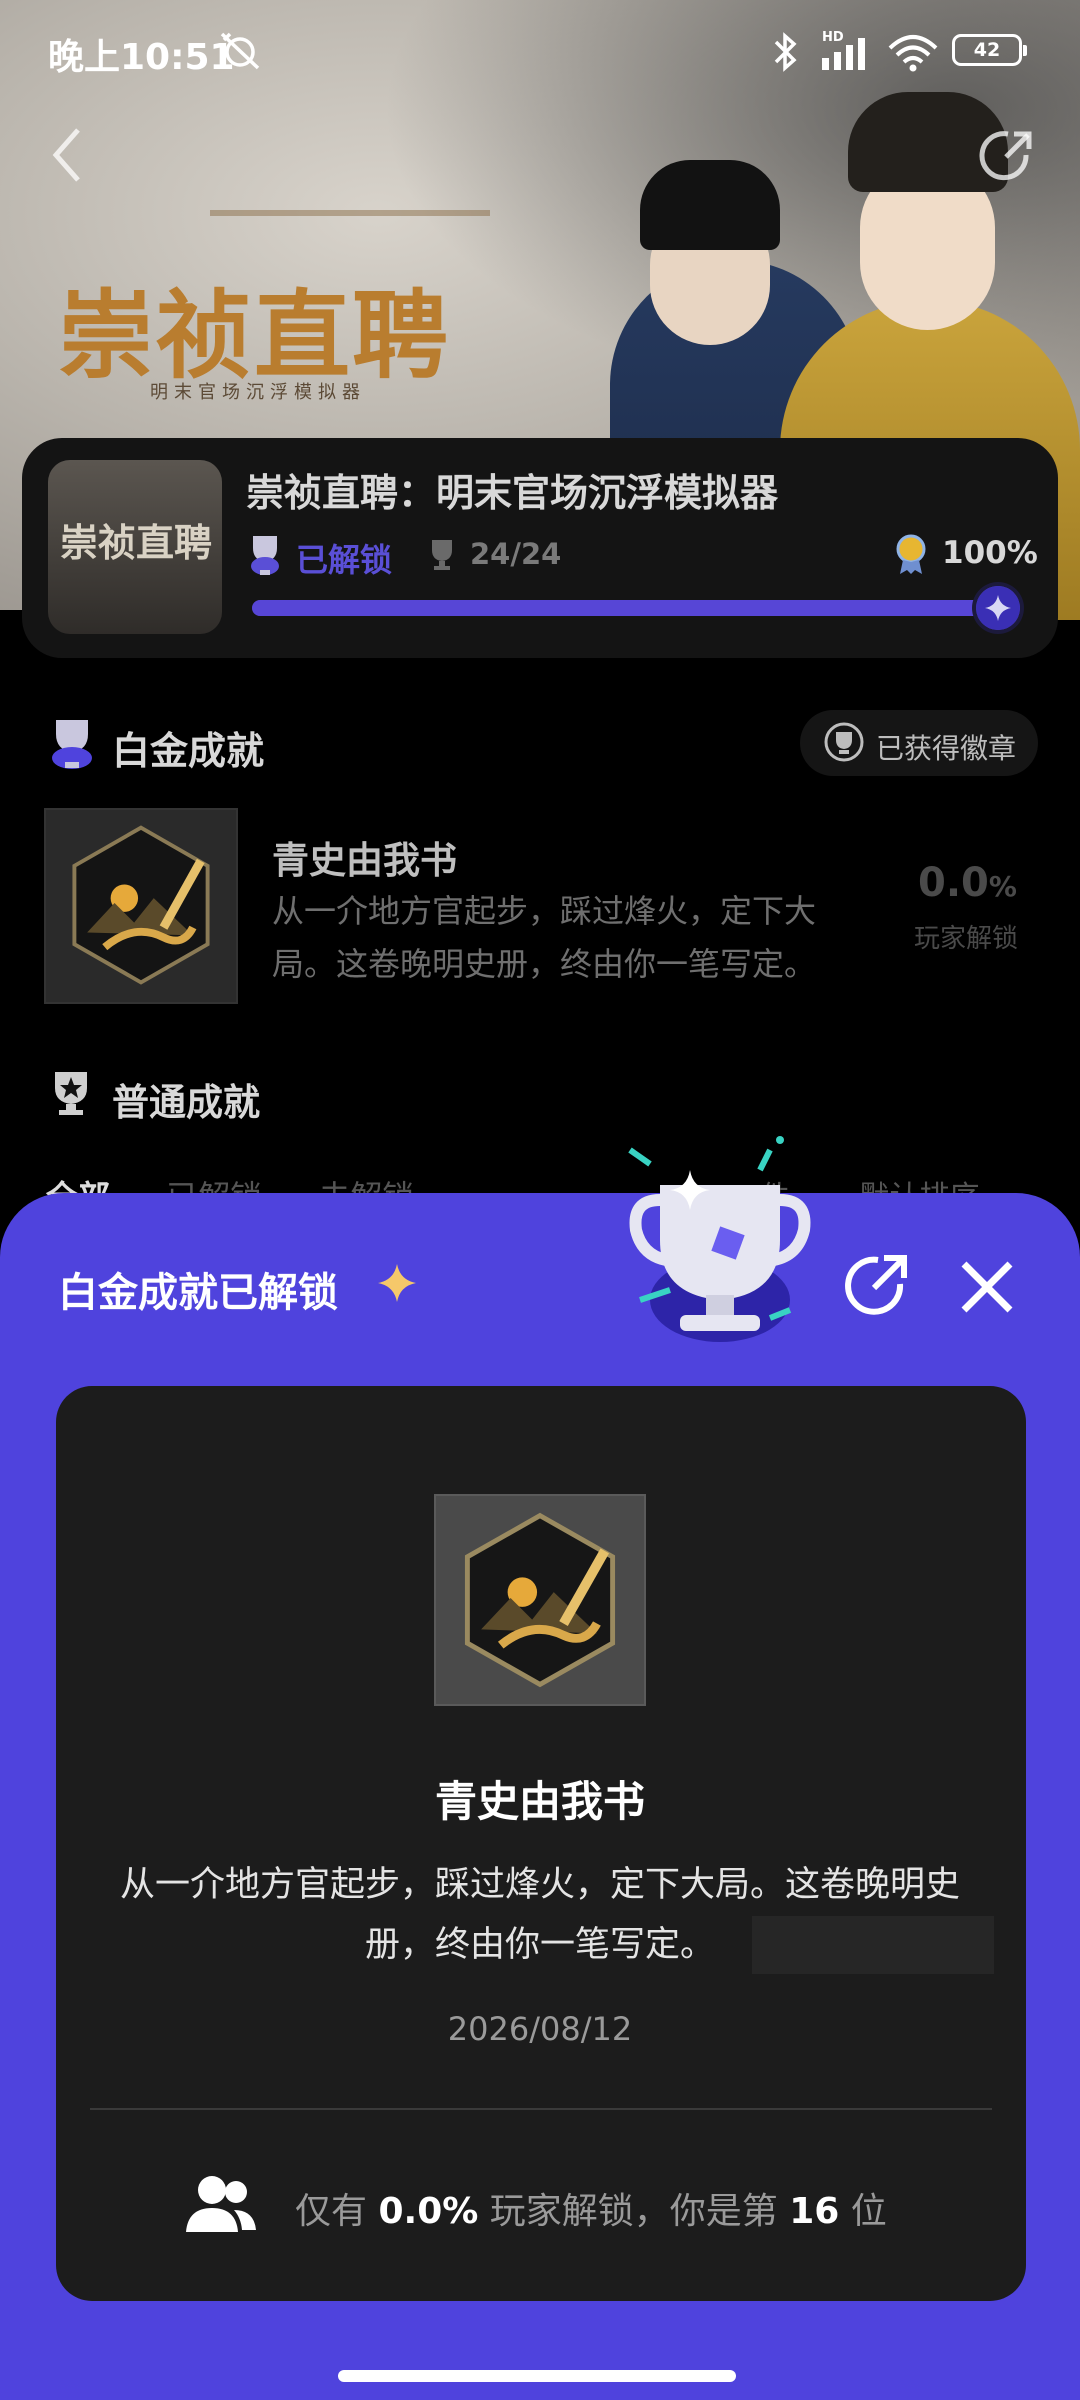  What do you see at coordinates (541, 2109) in the screenshot?
I see `divider` at bounding box center [541, 2109].